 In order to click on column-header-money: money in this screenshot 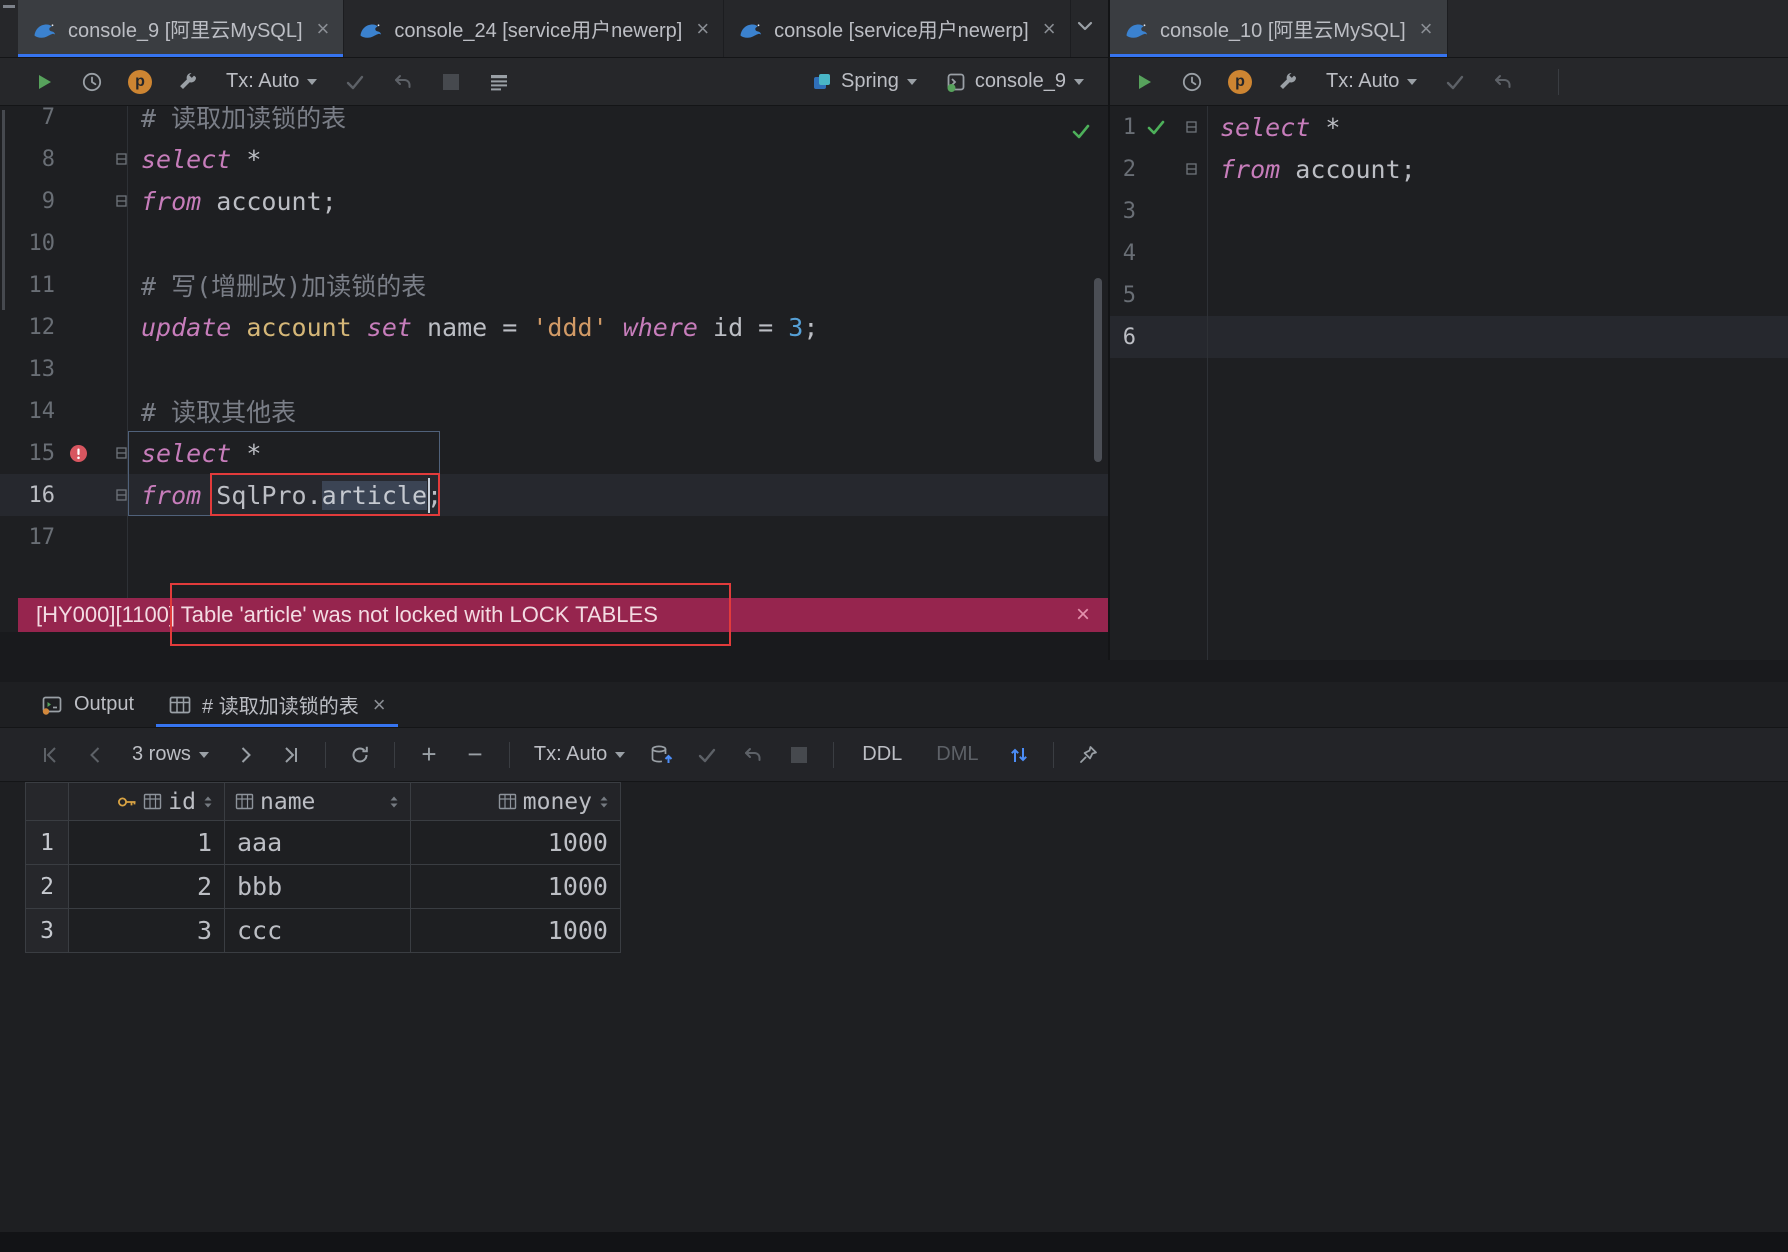, I will do `click(516, 802)`.